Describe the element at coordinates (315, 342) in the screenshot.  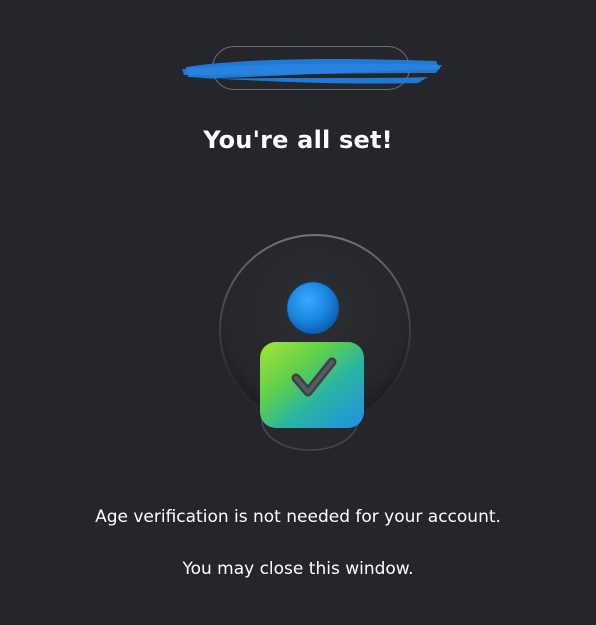
I see `user-verified-icon` at that location.